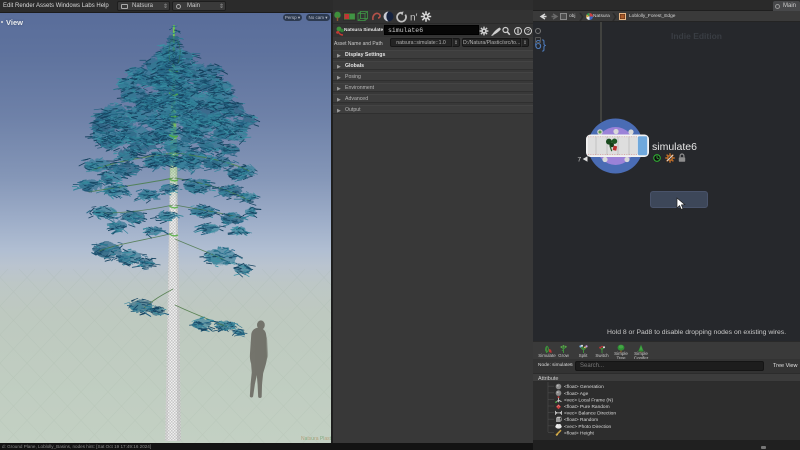 The width and height of the screenshot is (800, 450). What do you see at coordinates (590, 414) in the screenshot?
I see `svg-text: <vec> Balance Direction` at bounding box center [590, 414].